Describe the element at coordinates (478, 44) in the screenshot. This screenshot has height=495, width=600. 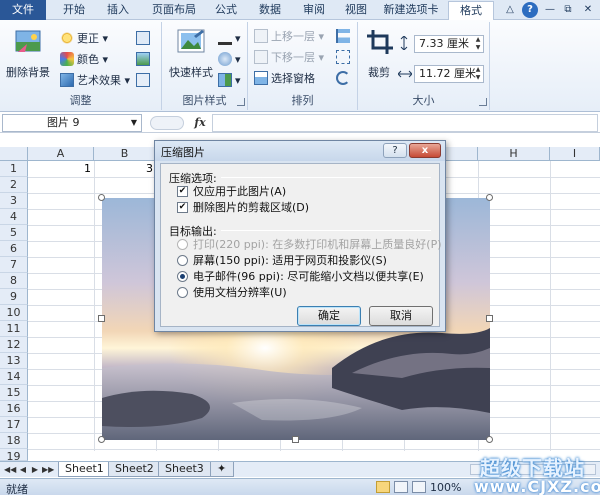
I see `height-spin-arrows-icon: ▲ ▼` at that location.